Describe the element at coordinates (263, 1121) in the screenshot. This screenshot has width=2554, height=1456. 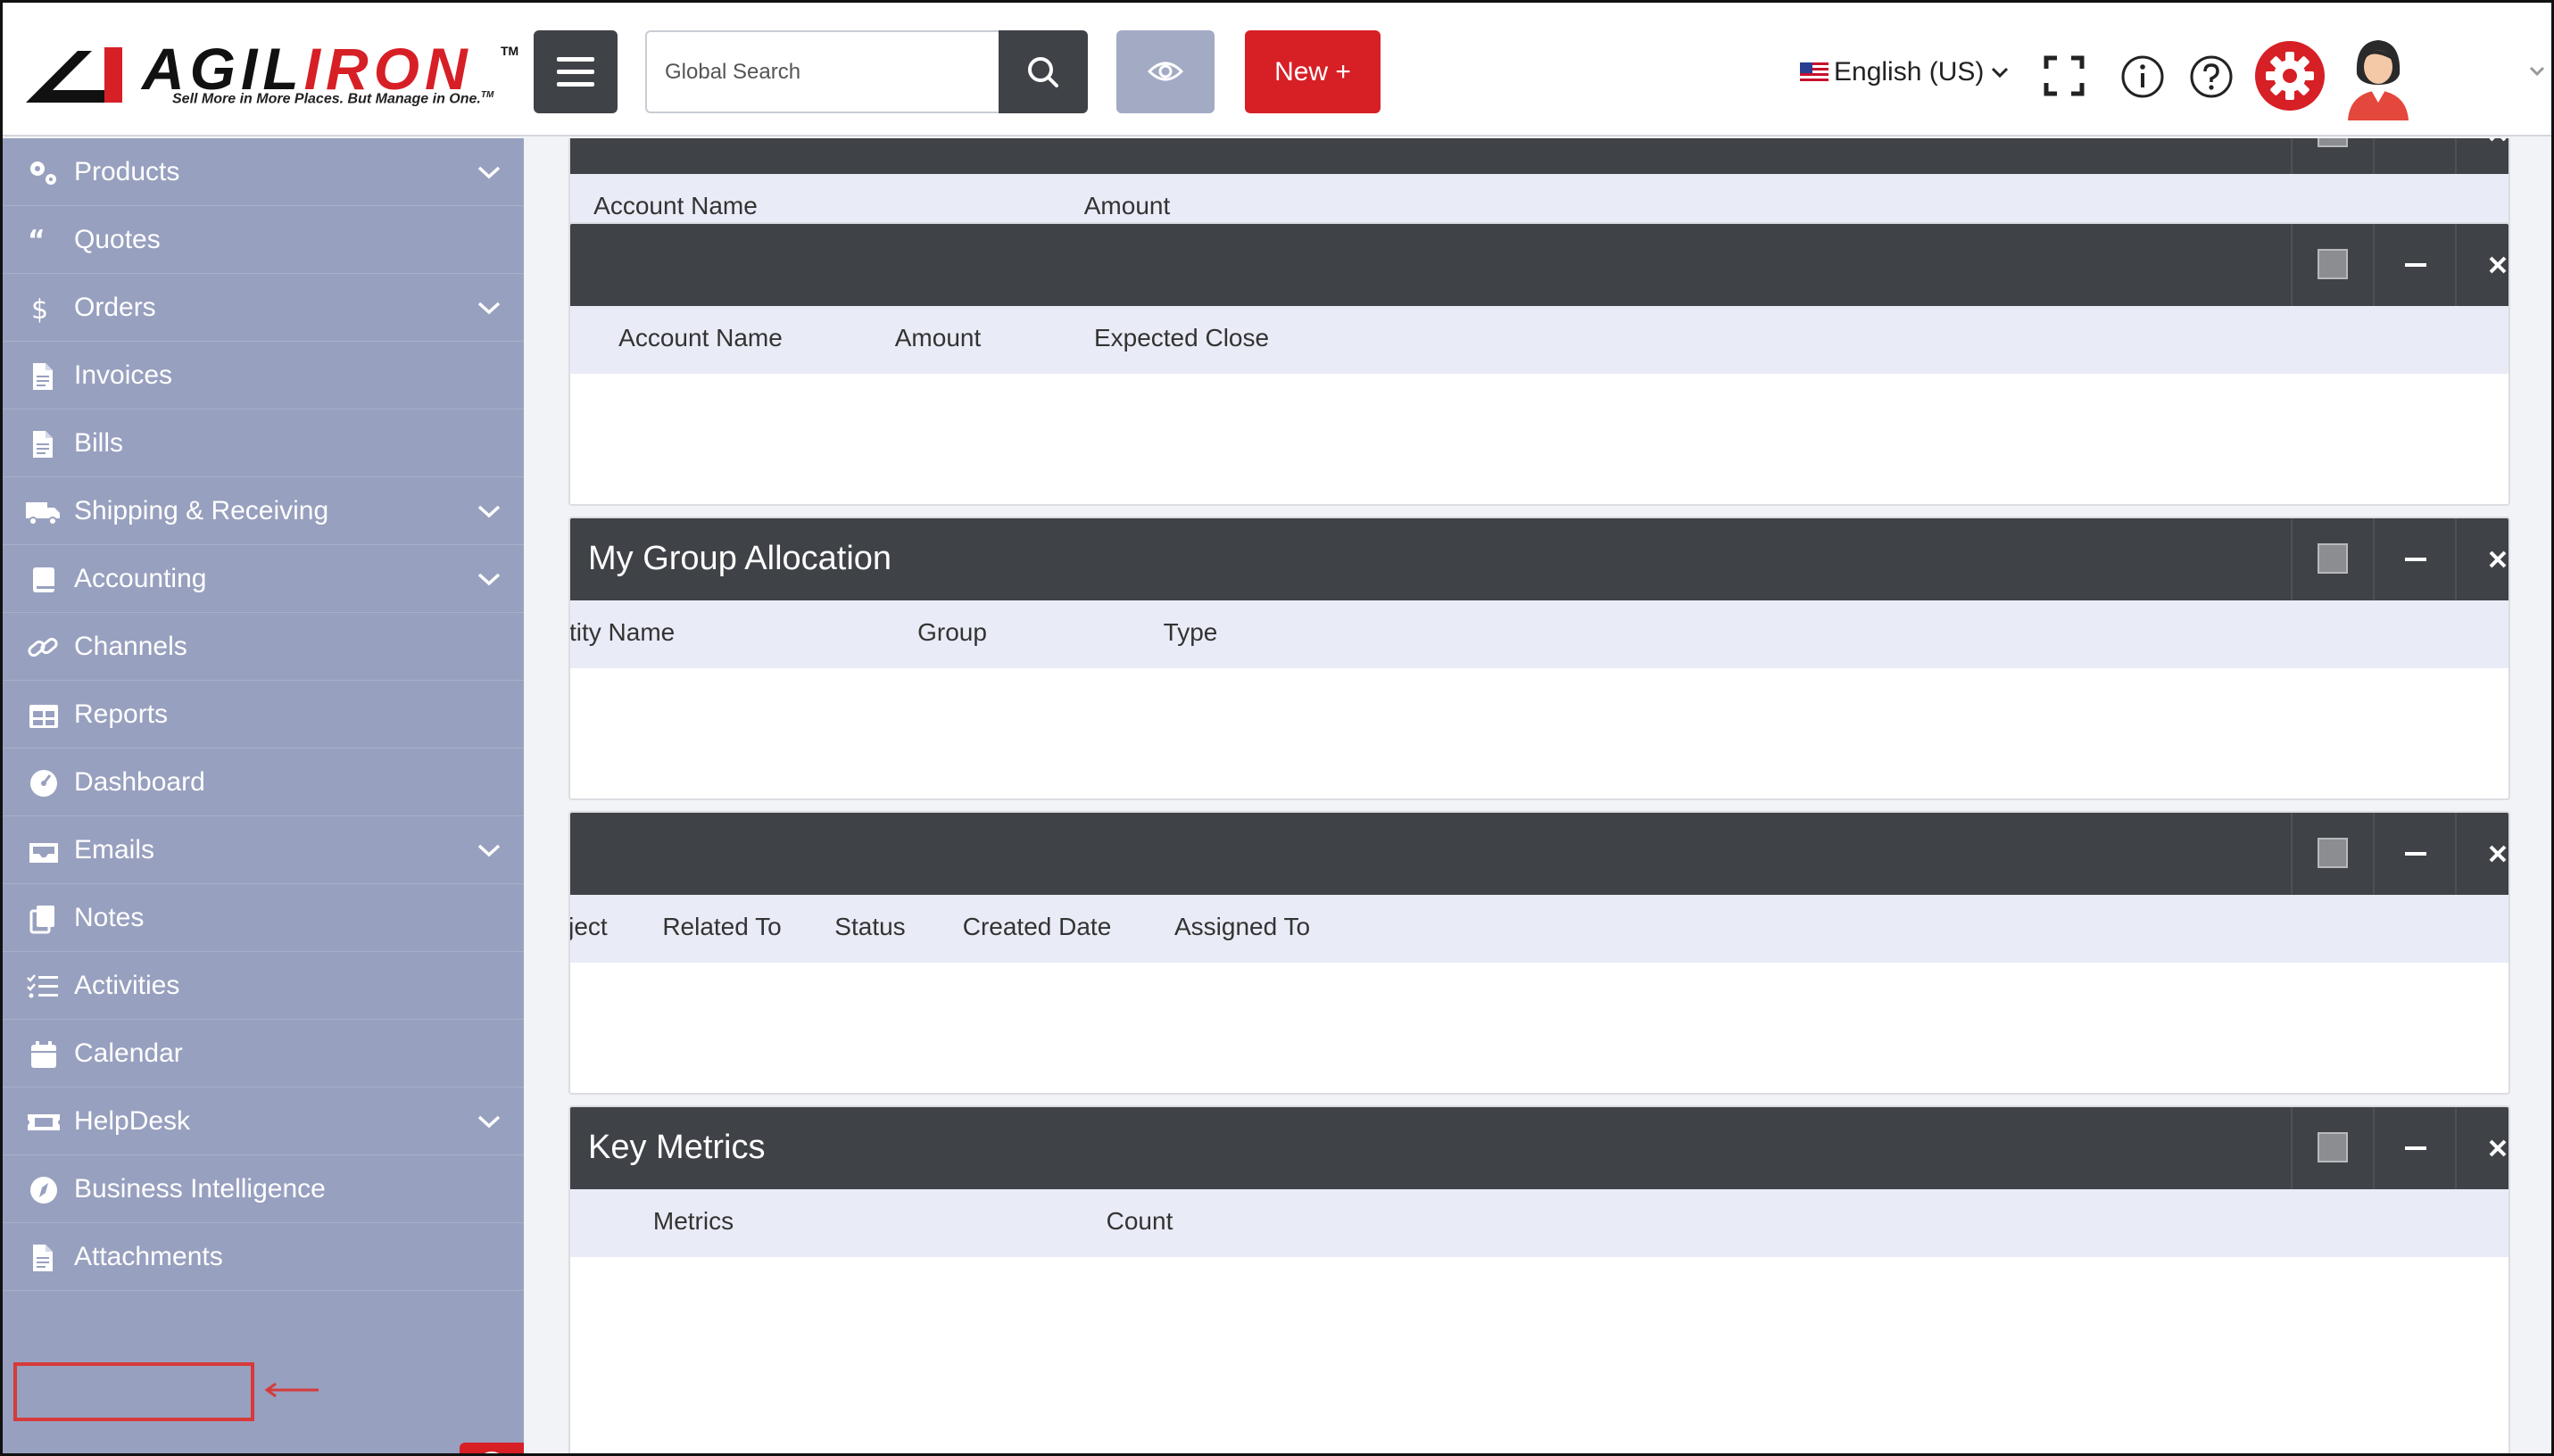
I see `sidebar-item-helpdesk: HelpDesk` at that location.